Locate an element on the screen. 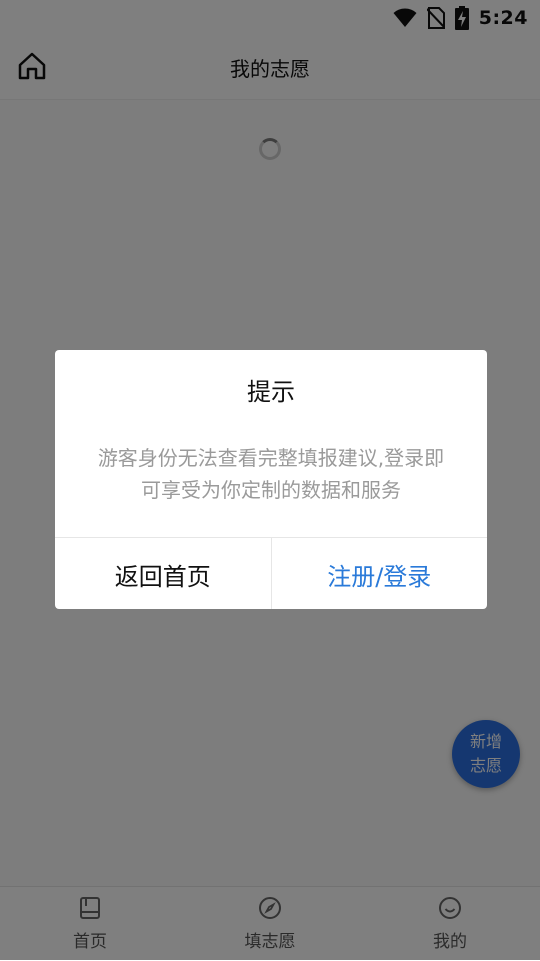 This screenshot has width=540, height=961. back-to-home-button: 返回首页 is located at coordinates (163, 573).